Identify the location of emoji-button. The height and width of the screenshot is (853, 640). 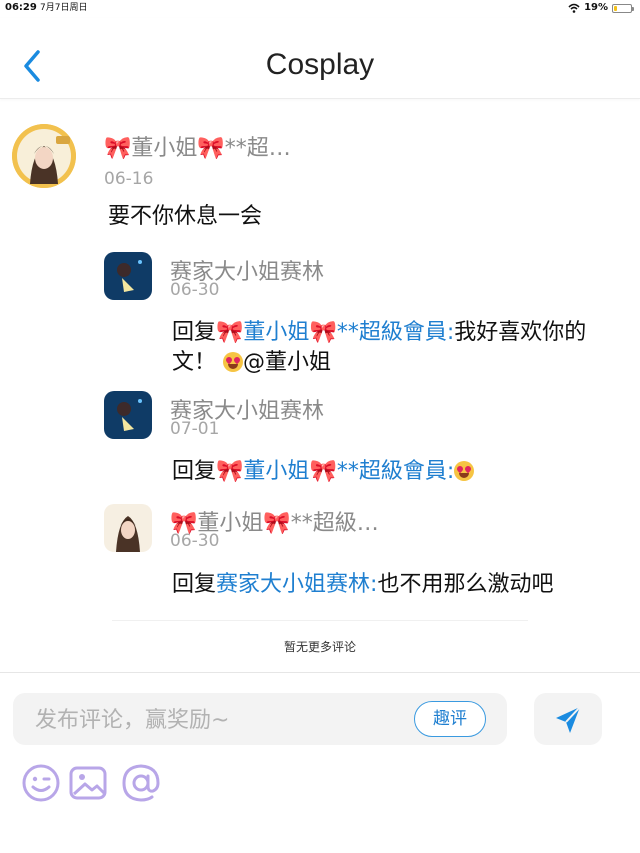
(41, 783).